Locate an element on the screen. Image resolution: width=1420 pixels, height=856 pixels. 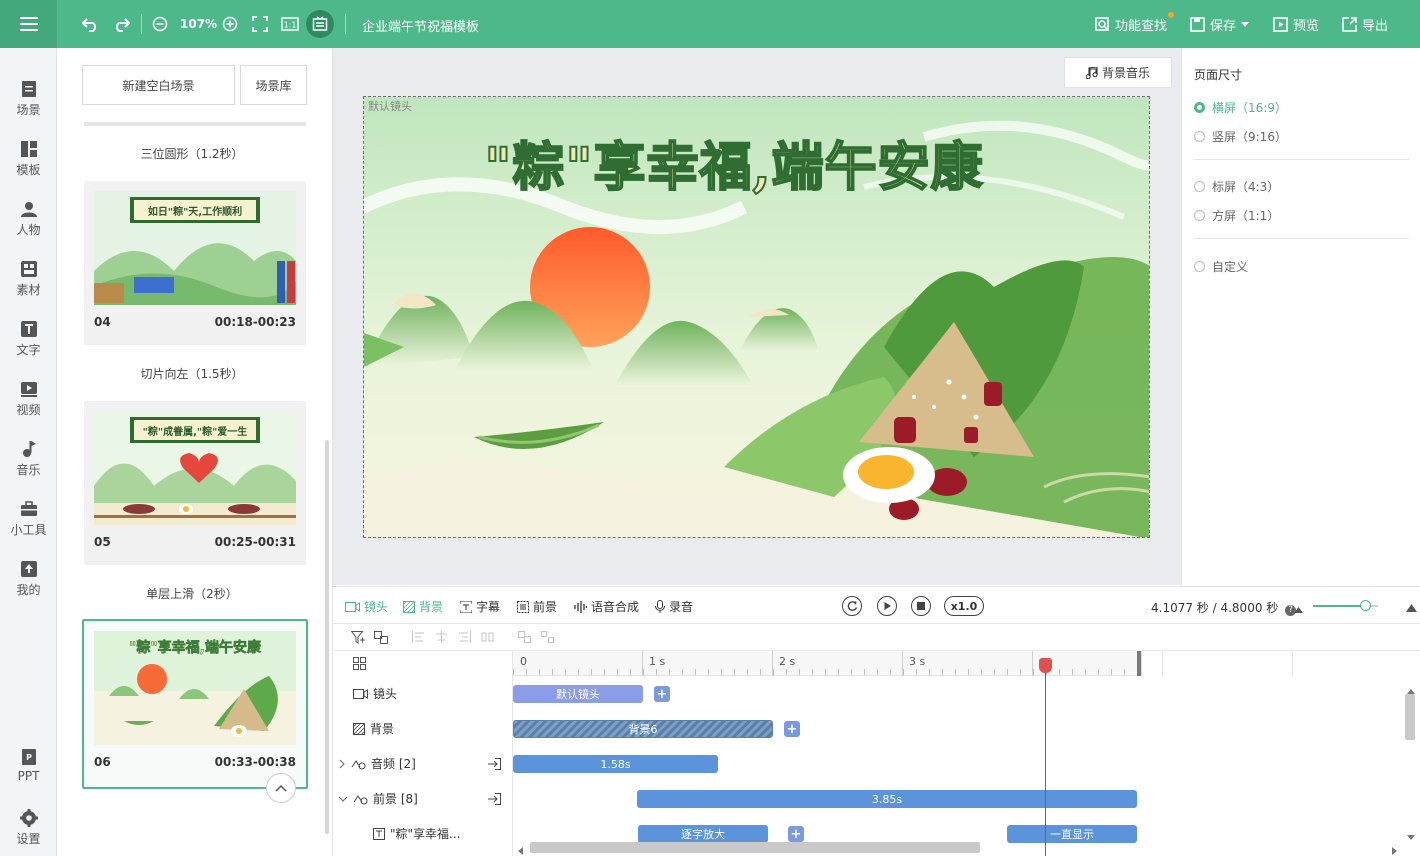
tab-record: 录音 is located at coordinates (674, 606).